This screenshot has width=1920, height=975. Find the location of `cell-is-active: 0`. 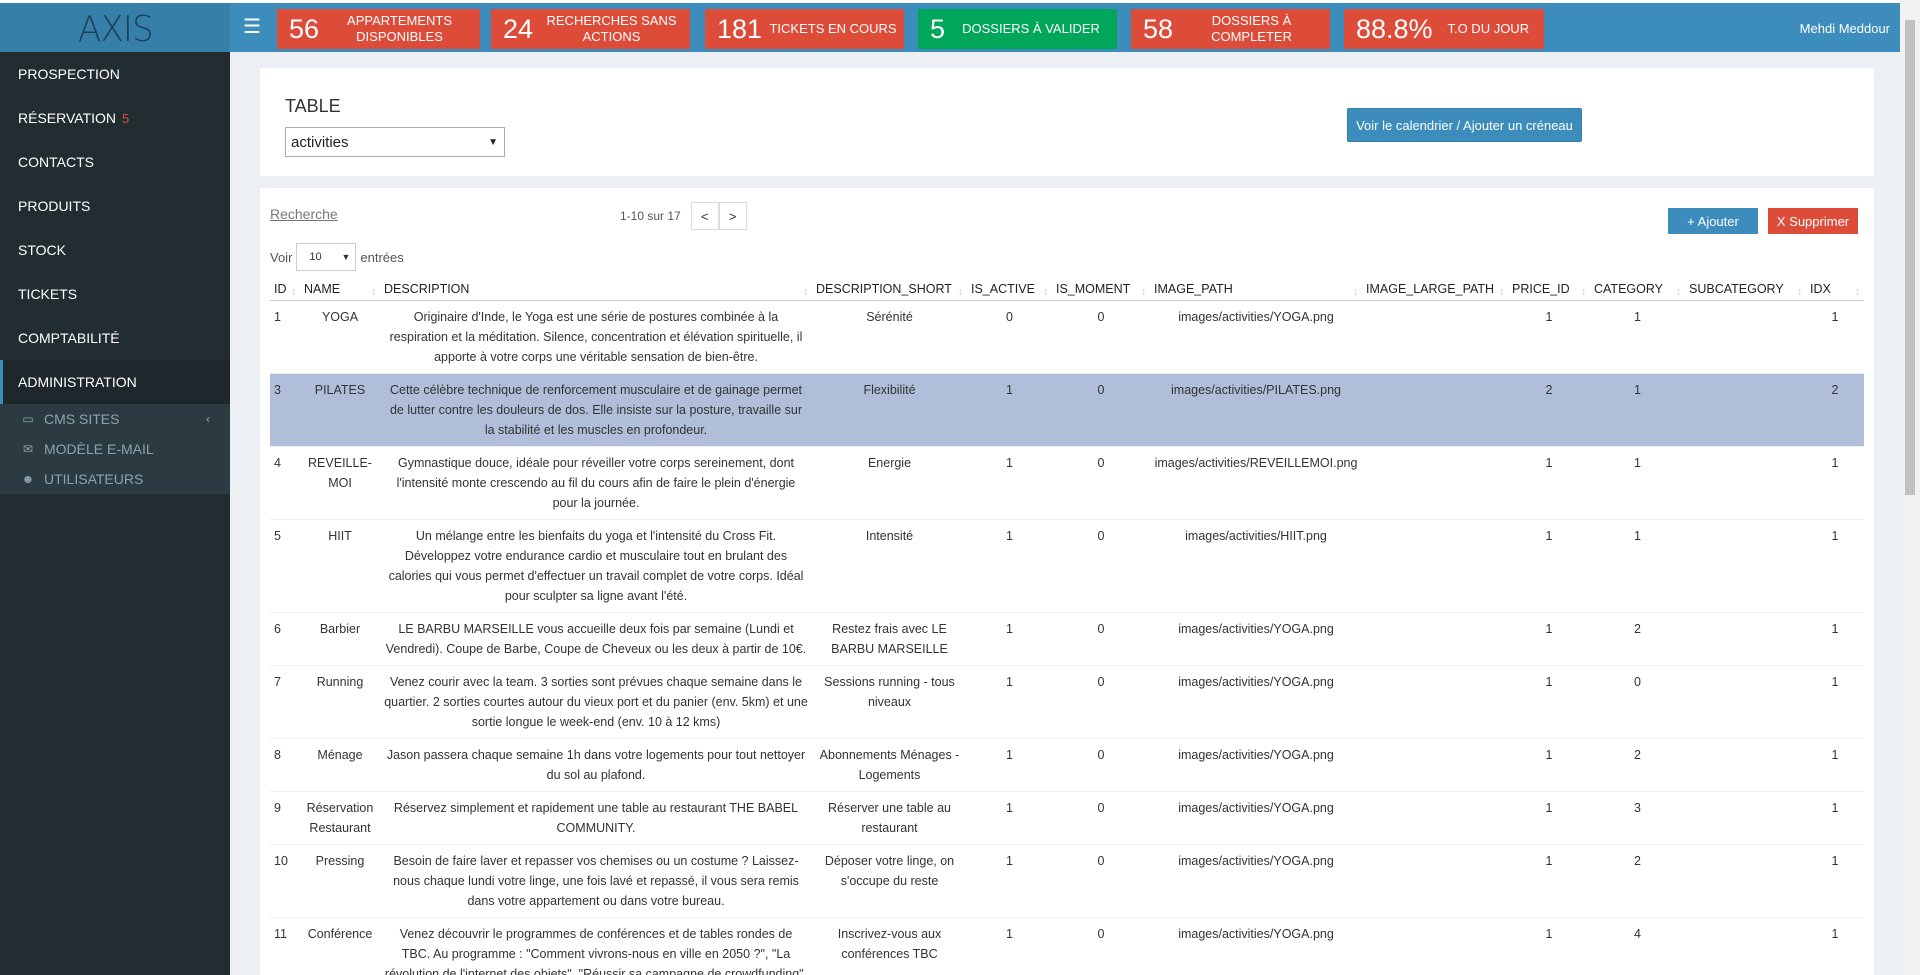

cell-is-active: 0 is located at coordinates (1009, 336).